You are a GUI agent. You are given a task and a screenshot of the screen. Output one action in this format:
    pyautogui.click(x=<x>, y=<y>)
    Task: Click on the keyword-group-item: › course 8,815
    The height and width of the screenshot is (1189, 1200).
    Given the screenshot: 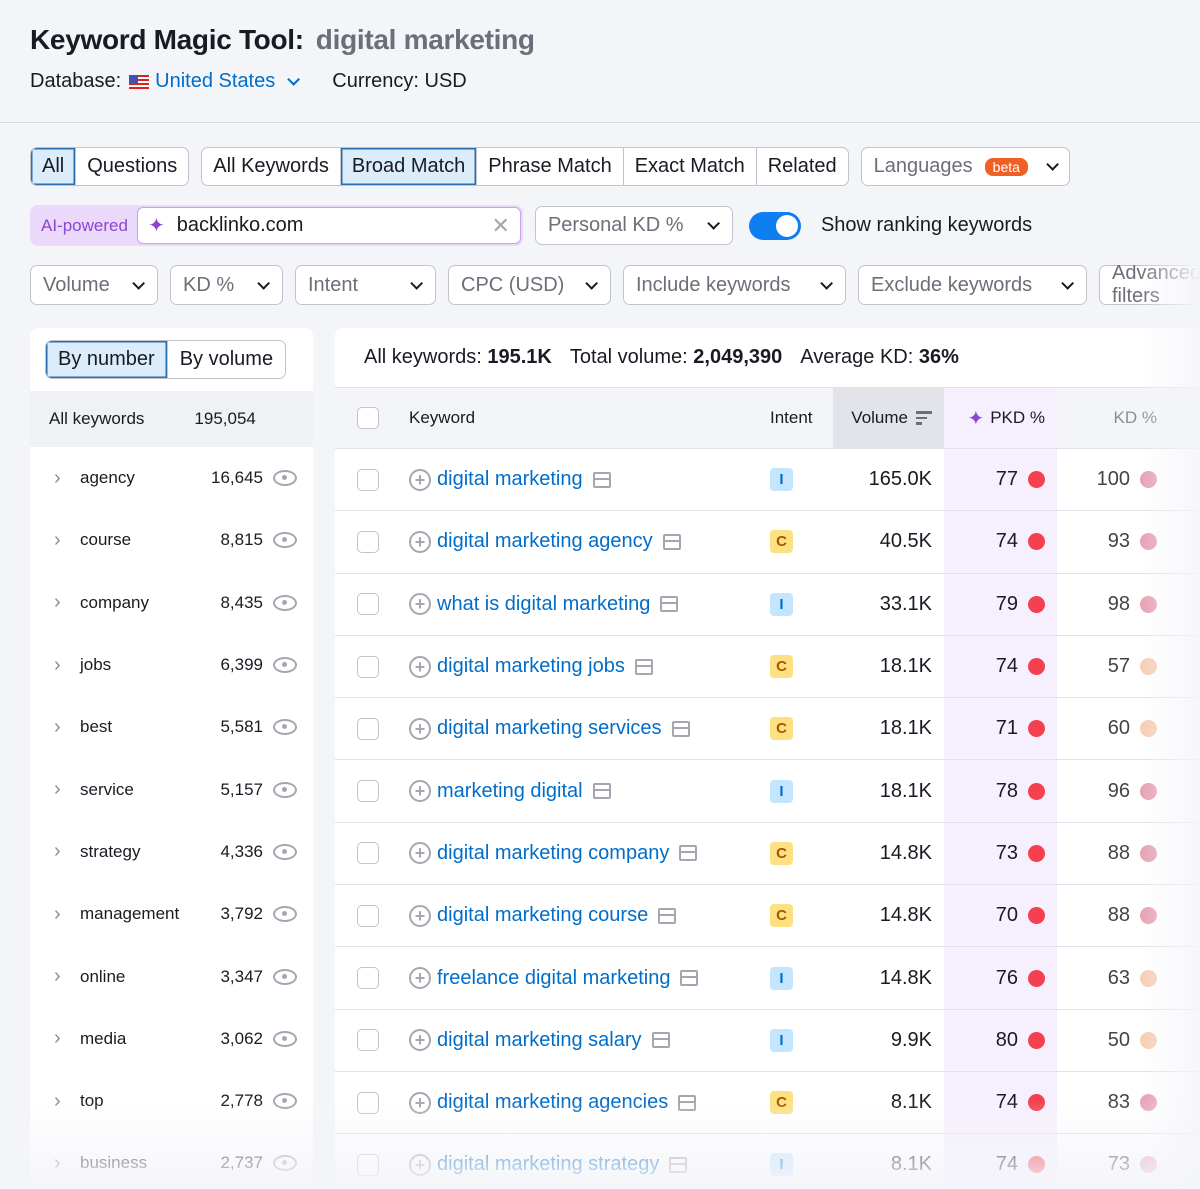 What is the action you would take?
    pyautogui.click(x=171, y=540)
    